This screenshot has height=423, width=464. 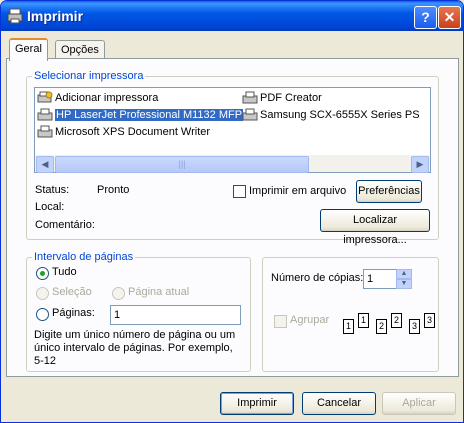 What do you see at coordinates (149, 115) in the screenshot?
I see `printer-label: HP LaserJet Professional M1132 MFP` at bounding box center [149, 115].